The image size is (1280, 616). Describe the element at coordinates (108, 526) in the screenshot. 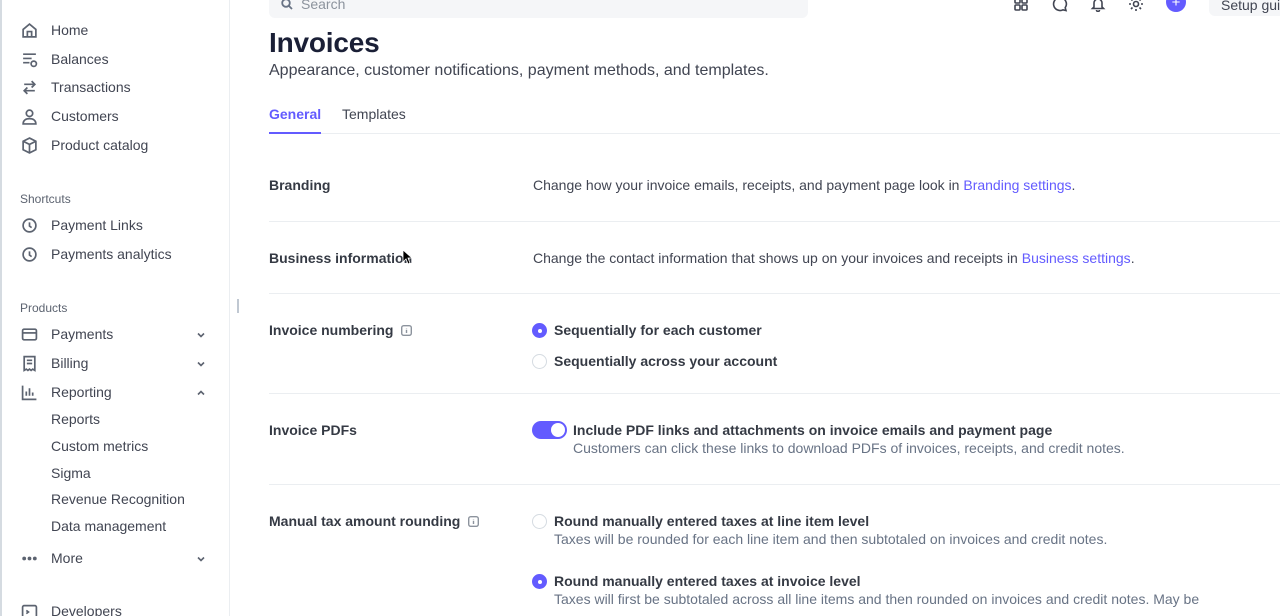

I see `sidebar-subitem-data-management: Data management` at that location.